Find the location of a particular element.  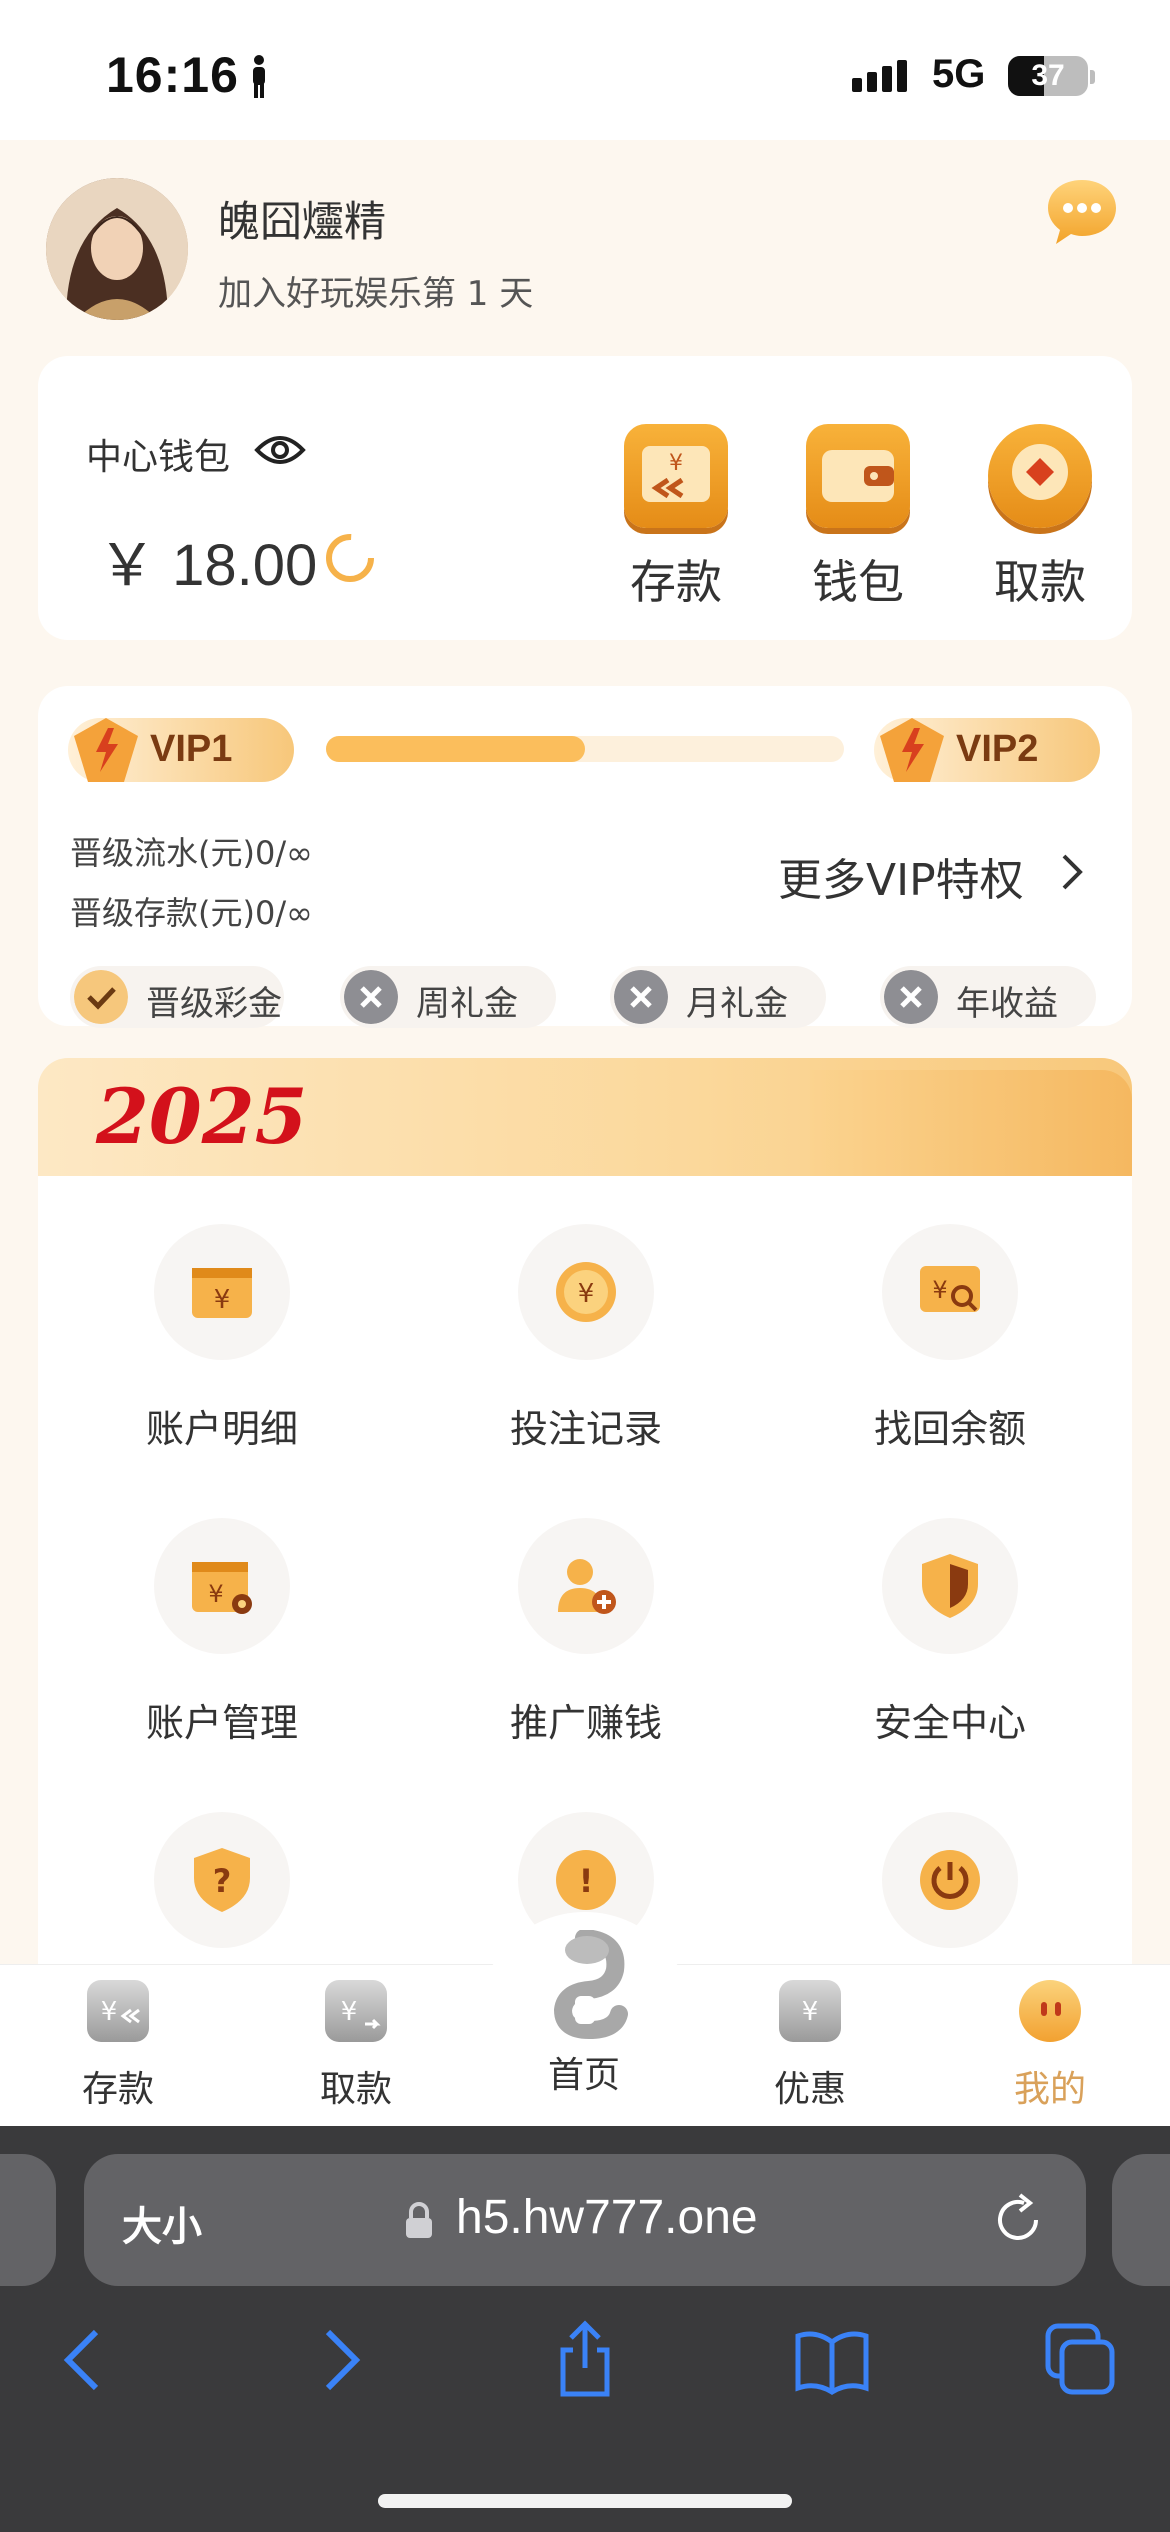

next-tab-preview is located at coordinates (1141, 2220).